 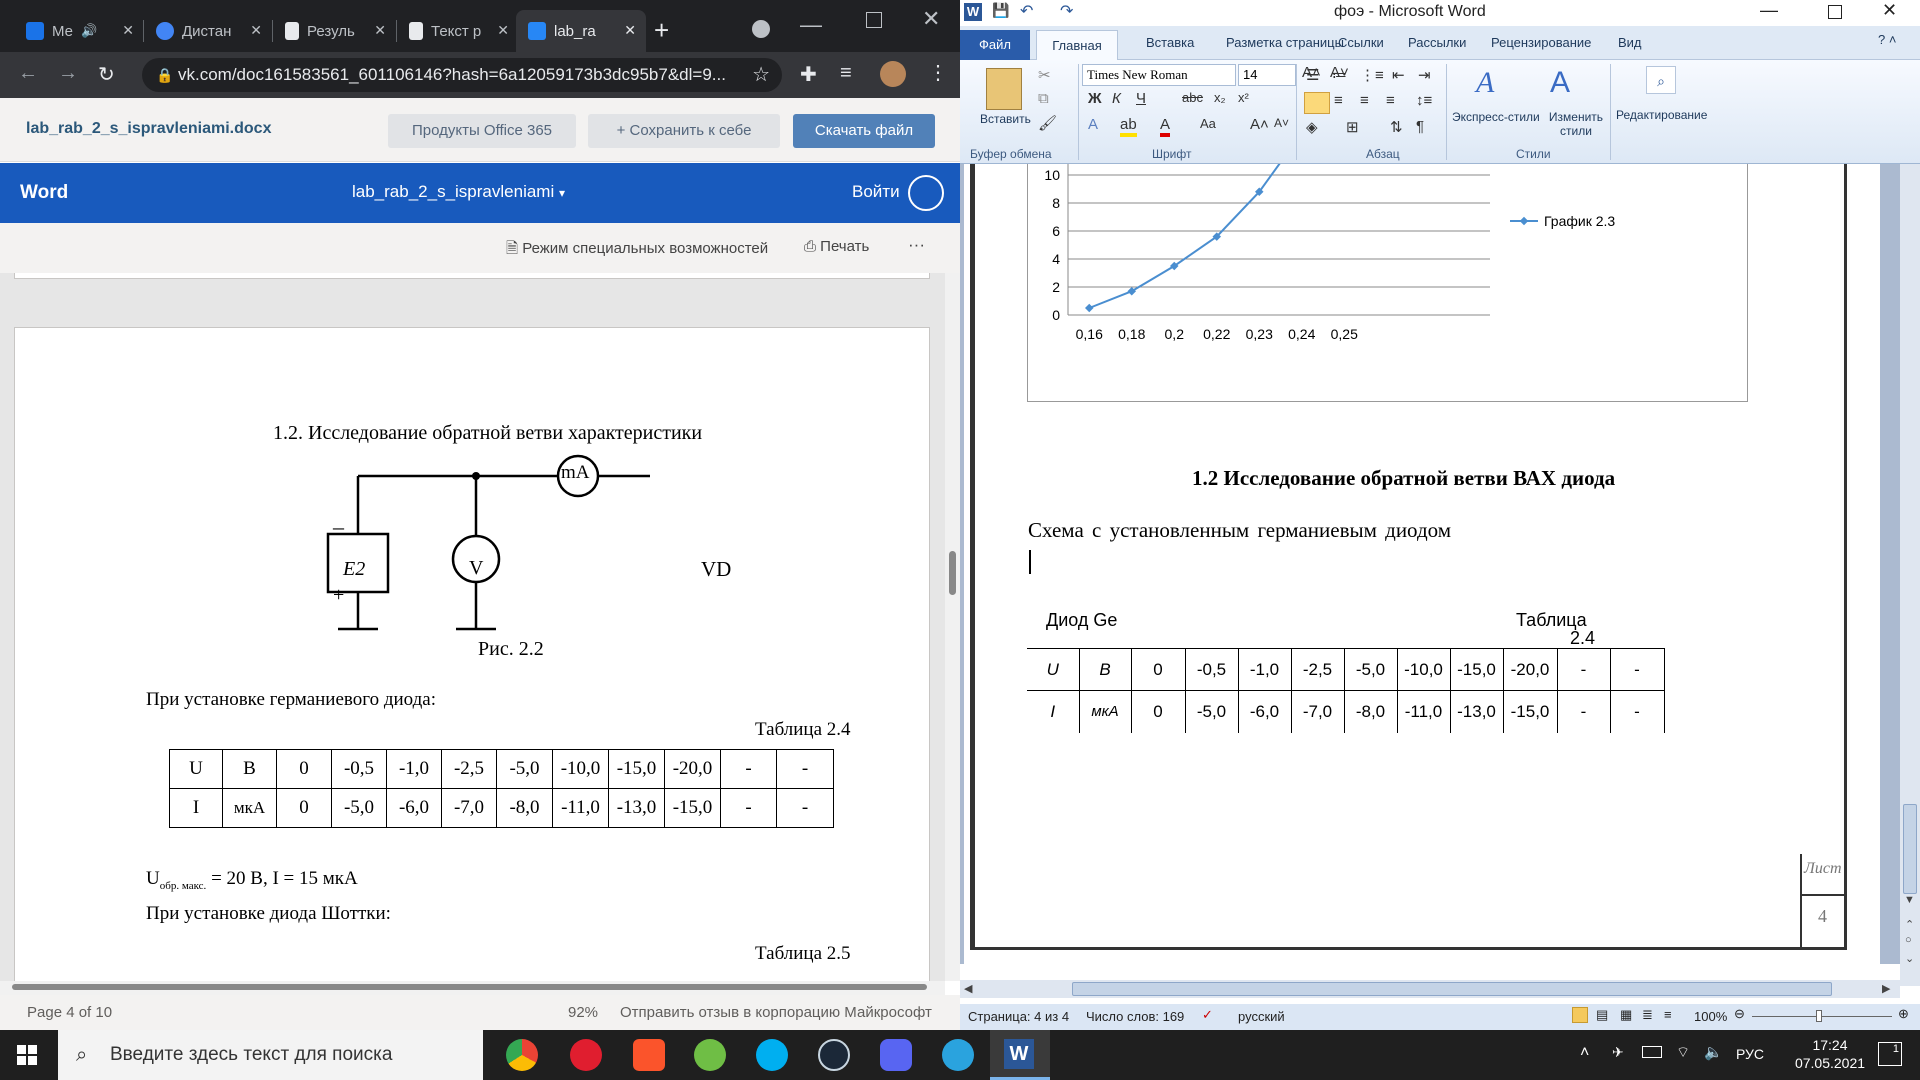 I want to click on highlight-icon: ab, so click(x=1128, y=126).